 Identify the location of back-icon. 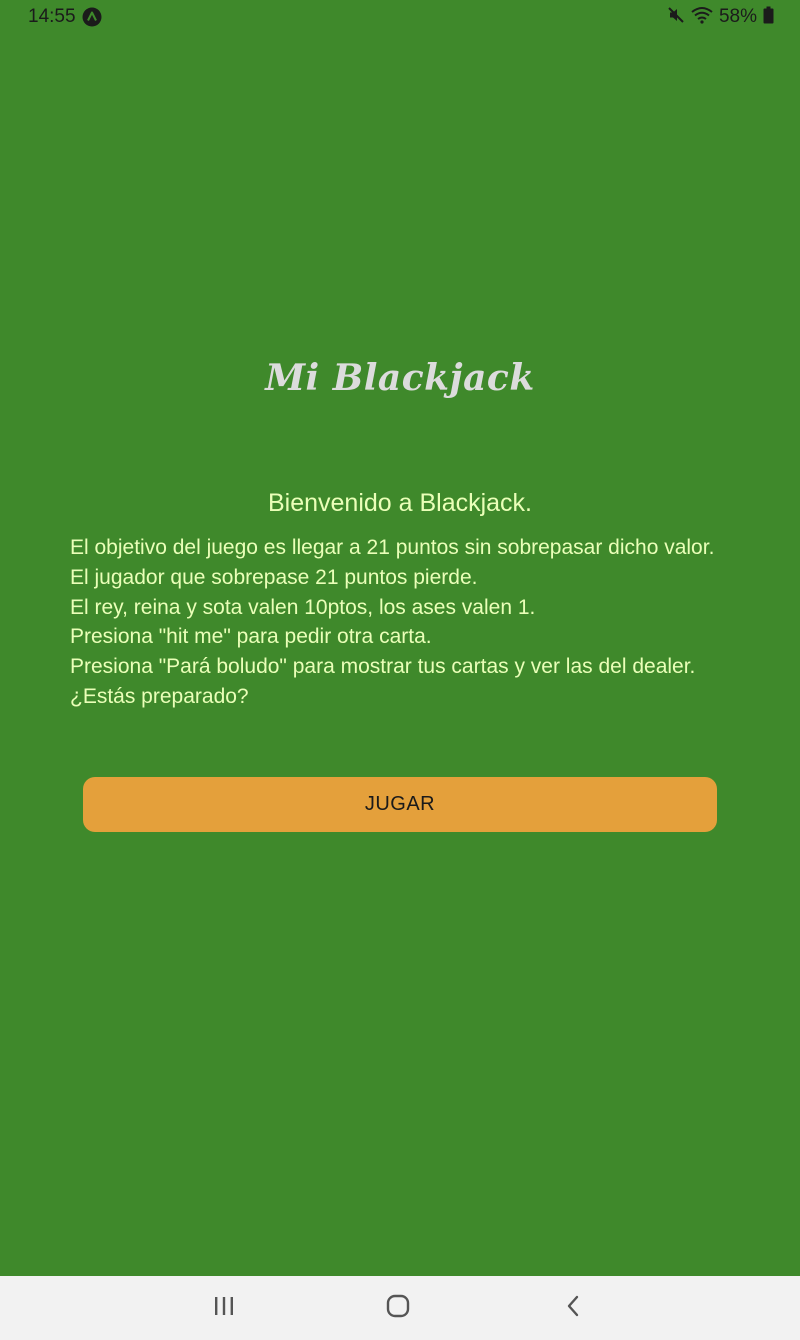
(573, 1308).